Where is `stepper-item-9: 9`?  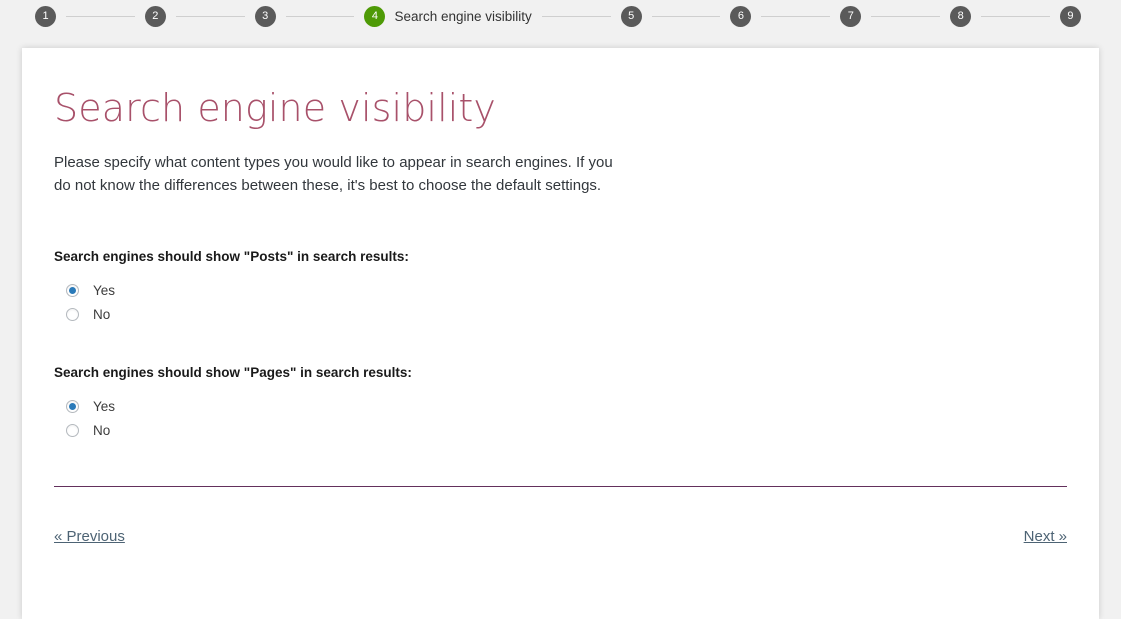 stepper-item-9: 9 is located at coordinates (1070, 16).